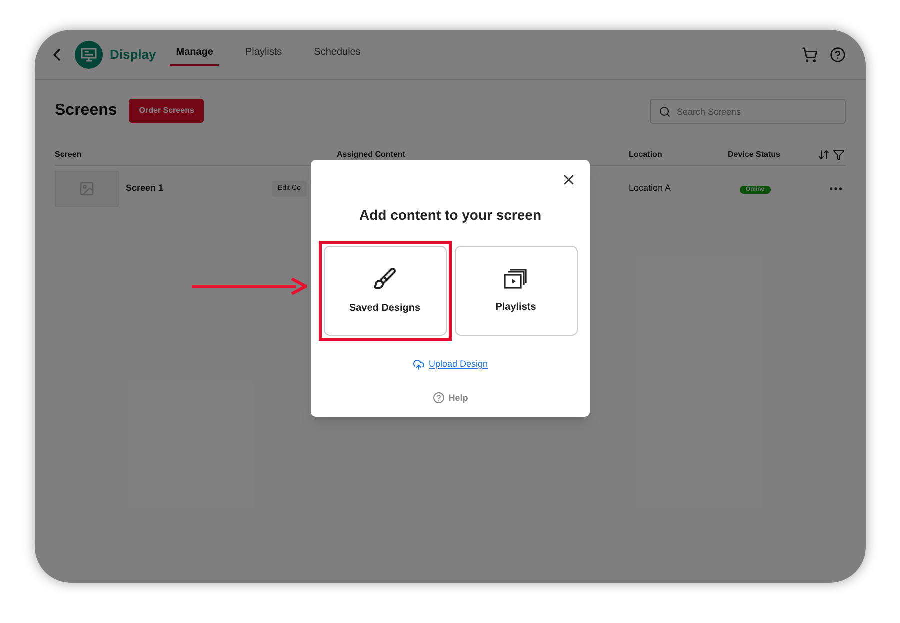 The image size is (900, 623). What do you see at coordinates (839, 154) in the screenshot?
I see `filter-icon` at bounding box center [839, 154].